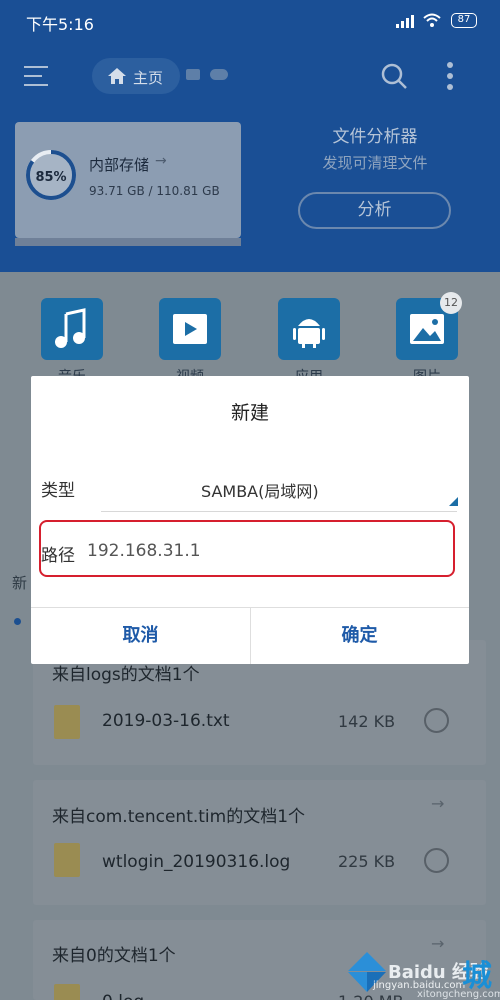  I want to click on signal-icon, so click(407, 21).